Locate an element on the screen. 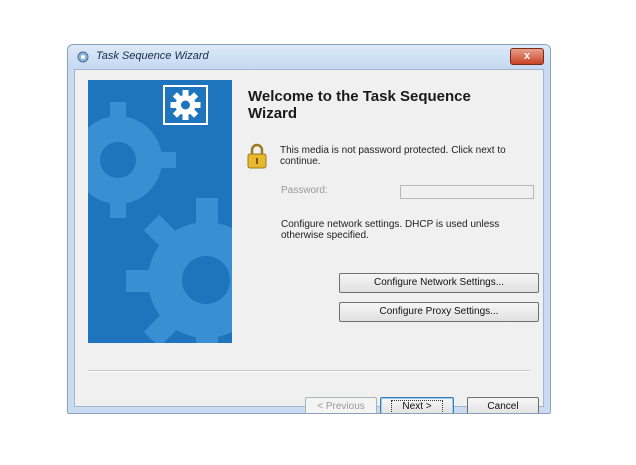 The height and width of the screenshot is (465, 636). page-heading: Welcome to the Task Sequence Wizard is located at coordinates (359, 105).